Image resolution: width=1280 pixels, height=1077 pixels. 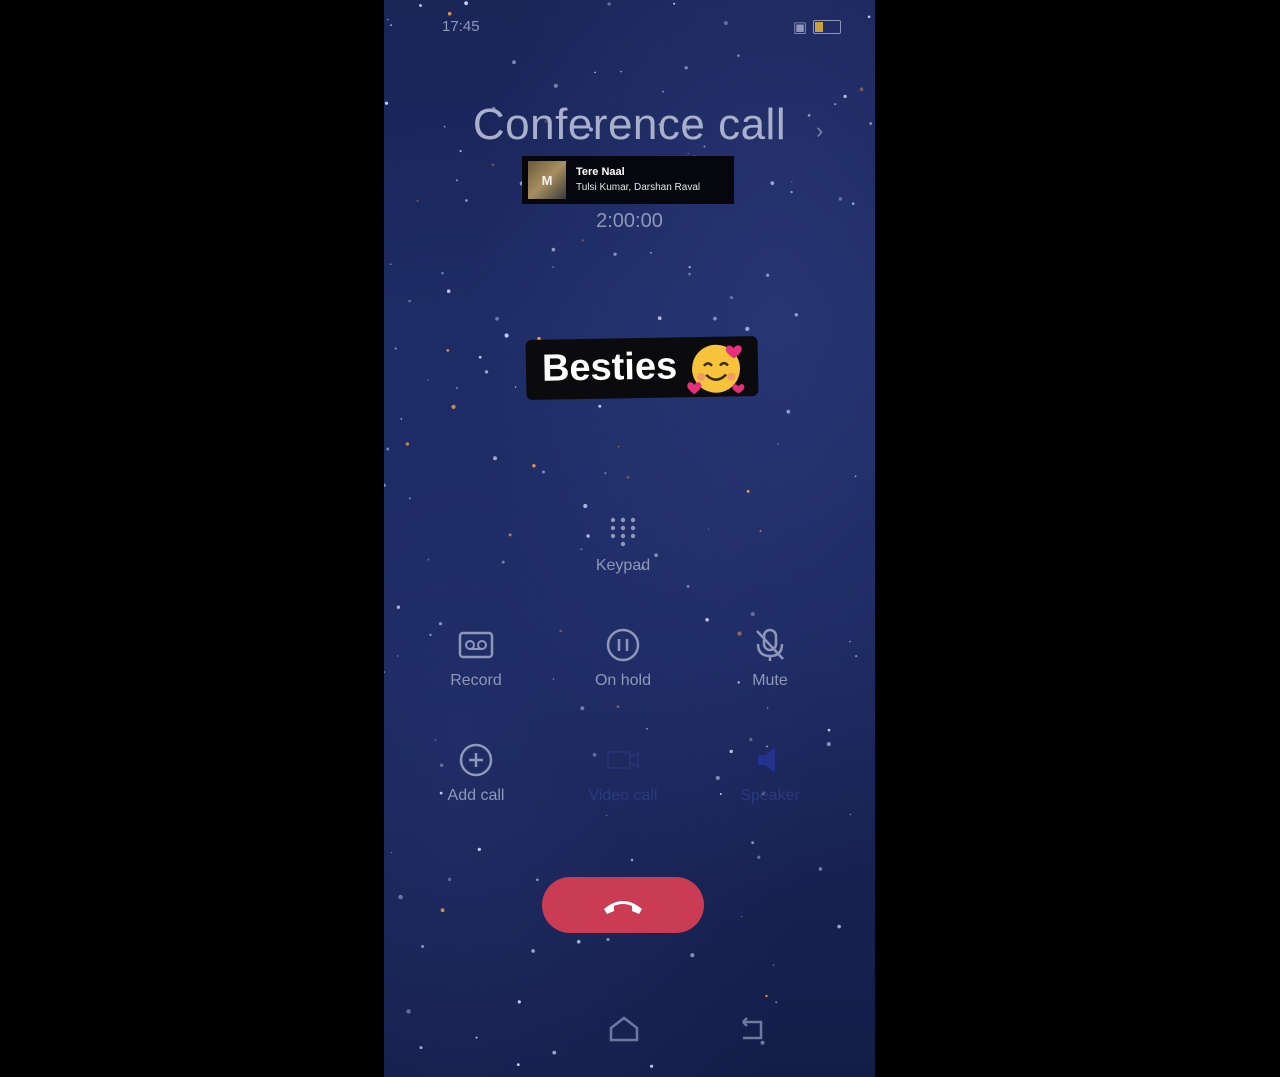 I want to click on add-circle-icon, so click(x=476, y=760).